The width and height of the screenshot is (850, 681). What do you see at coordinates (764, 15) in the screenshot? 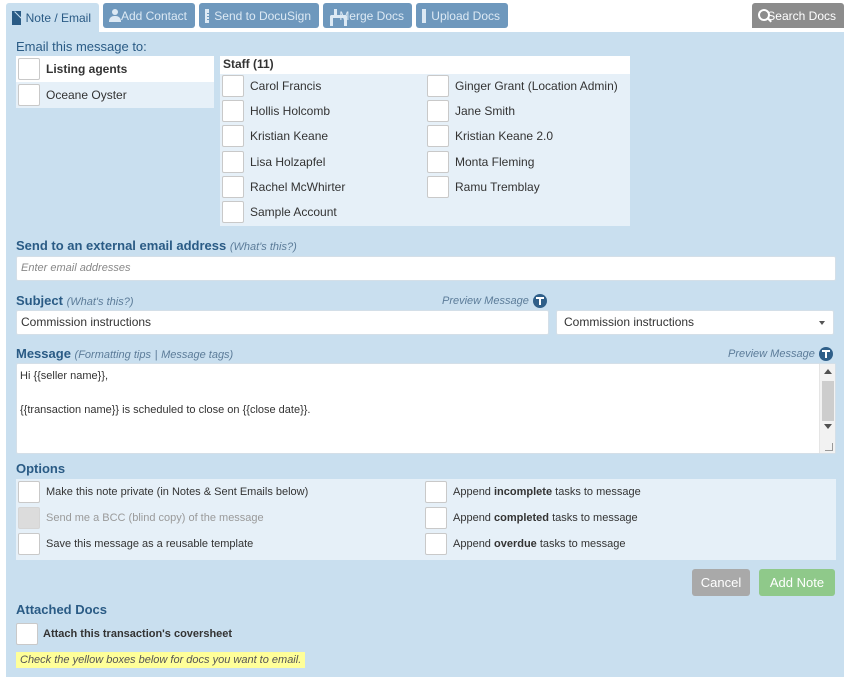
I see `search-icon` at bounding box center [764, 15].